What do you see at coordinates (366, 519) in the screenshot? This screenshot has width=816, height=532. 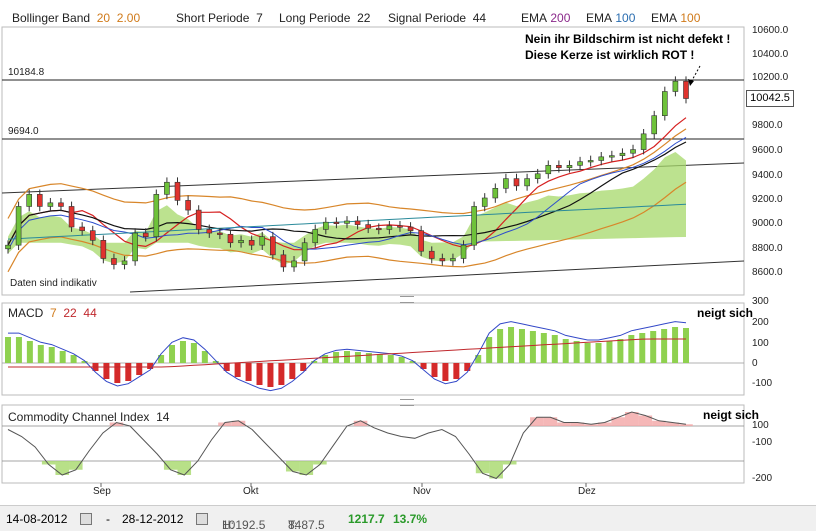 I see `diff-value: 1217.7` at bounding box center [366, 519].